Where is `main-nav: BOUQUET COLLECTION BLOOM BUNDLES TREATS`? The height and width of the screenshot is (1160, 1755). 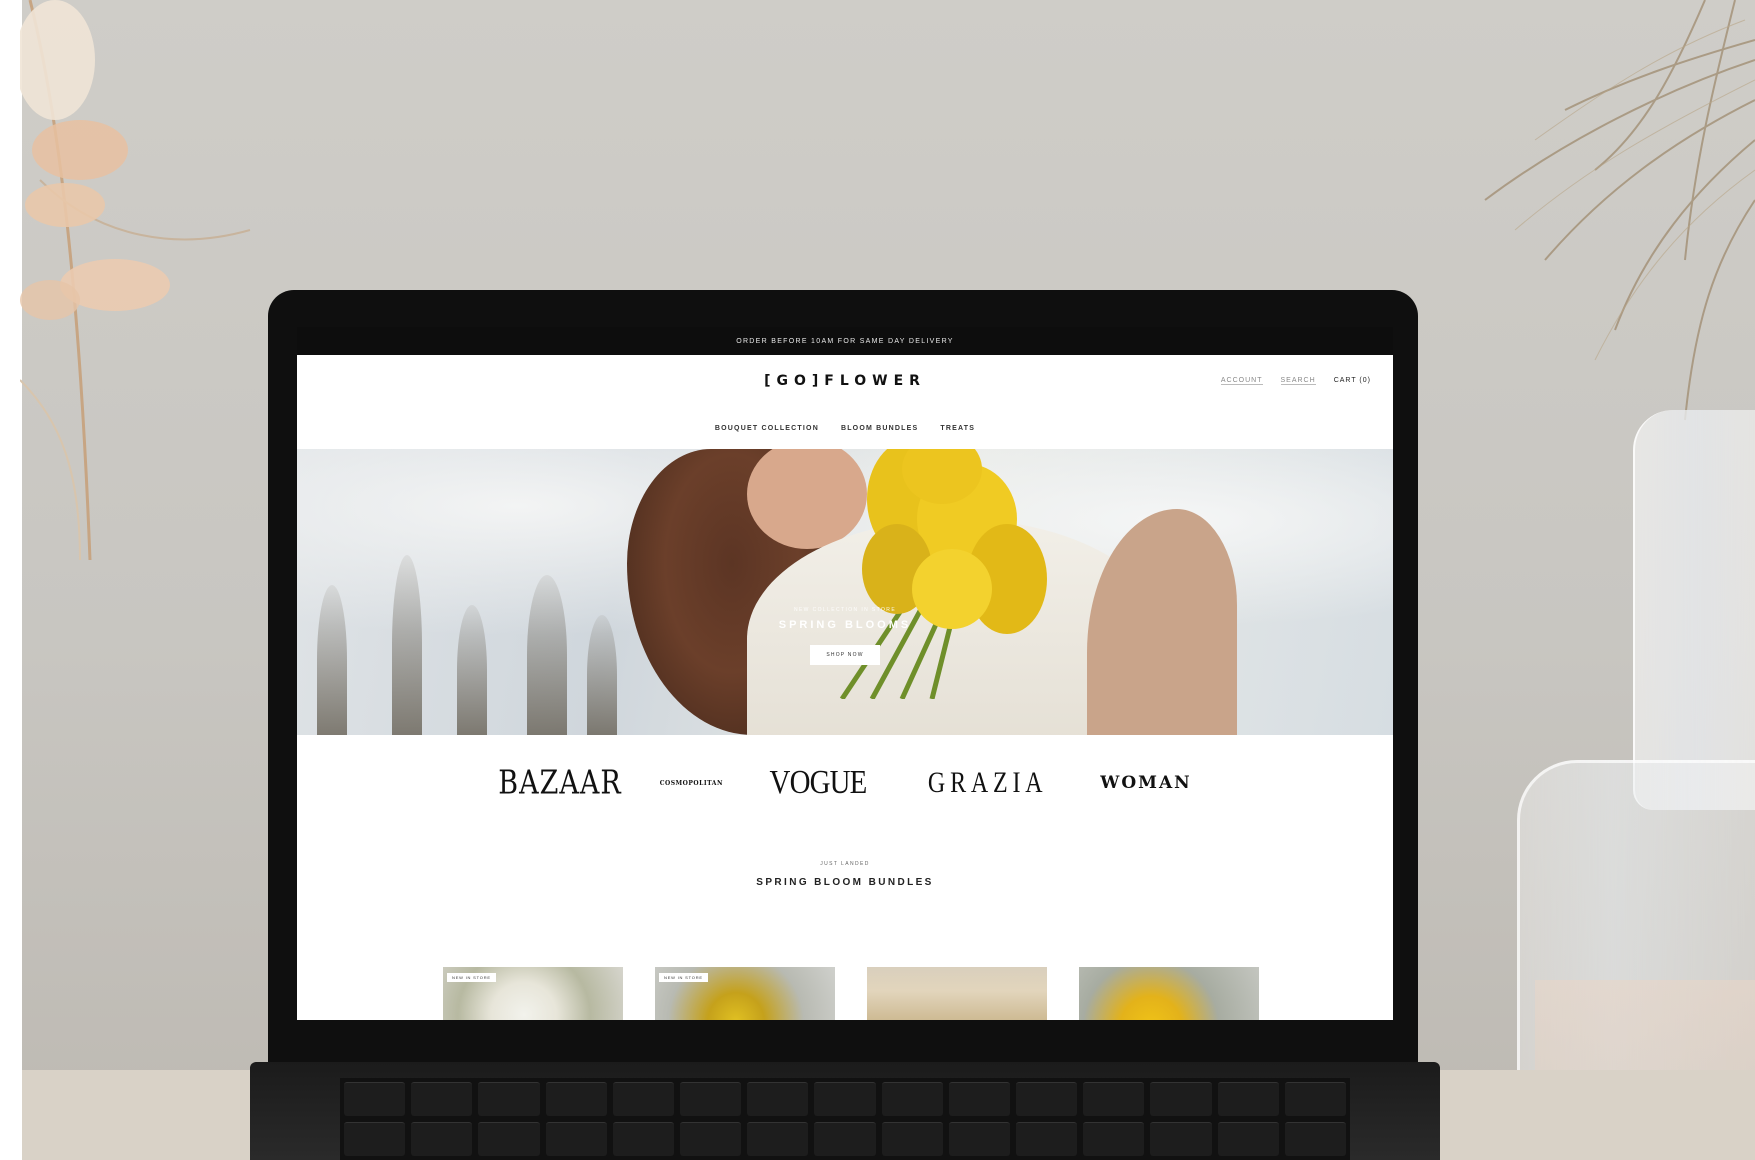
main-nav: BOUQUET COLLECTION BLOOM BUNDLES TREATS is located at coordinates (845, 428).